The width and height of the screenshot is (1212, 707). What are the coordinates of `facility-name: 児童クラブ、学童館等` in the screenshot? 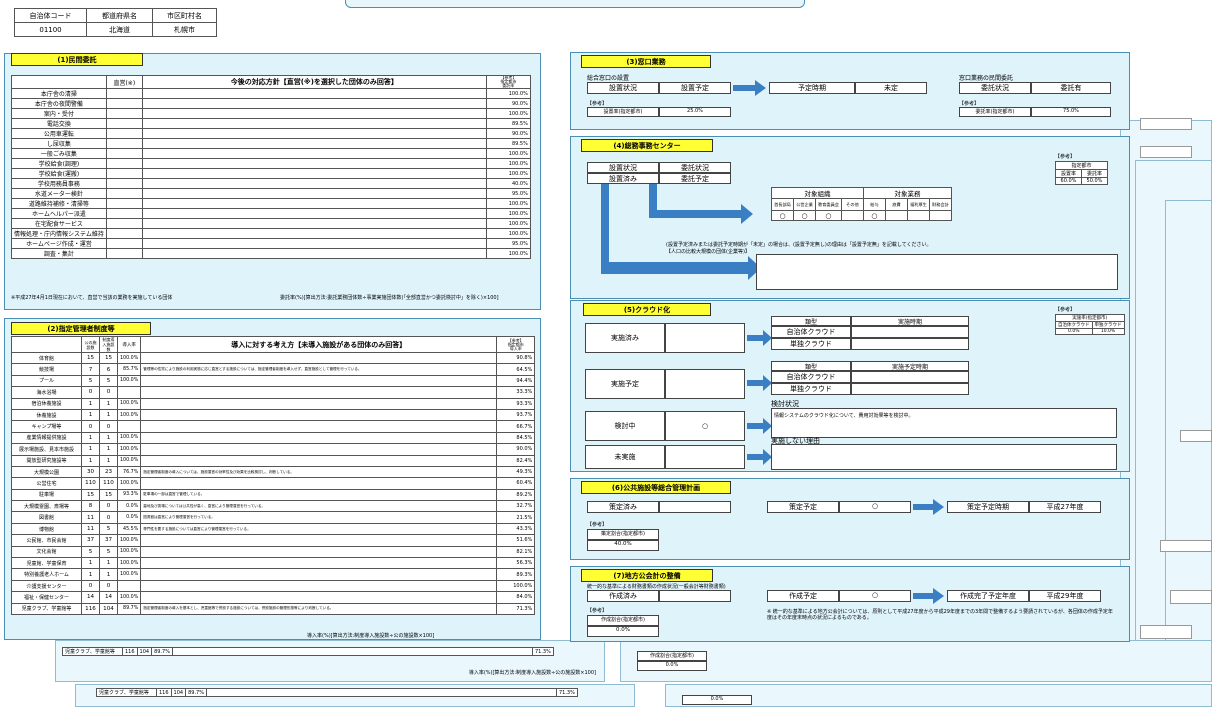 It's located at (46, 609).